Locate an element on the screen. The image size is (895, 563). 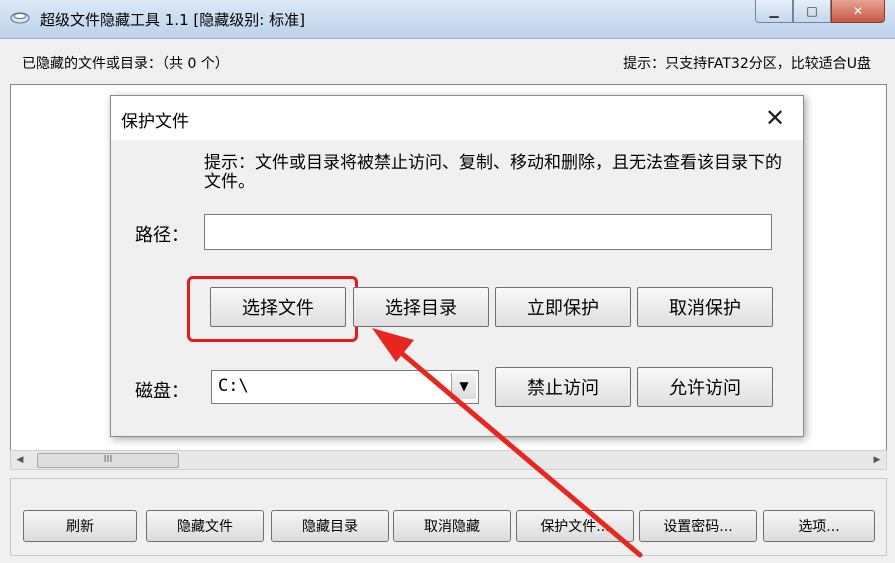
dropdown-arrow-icon: ▼ is located at coordinates (463, 386).